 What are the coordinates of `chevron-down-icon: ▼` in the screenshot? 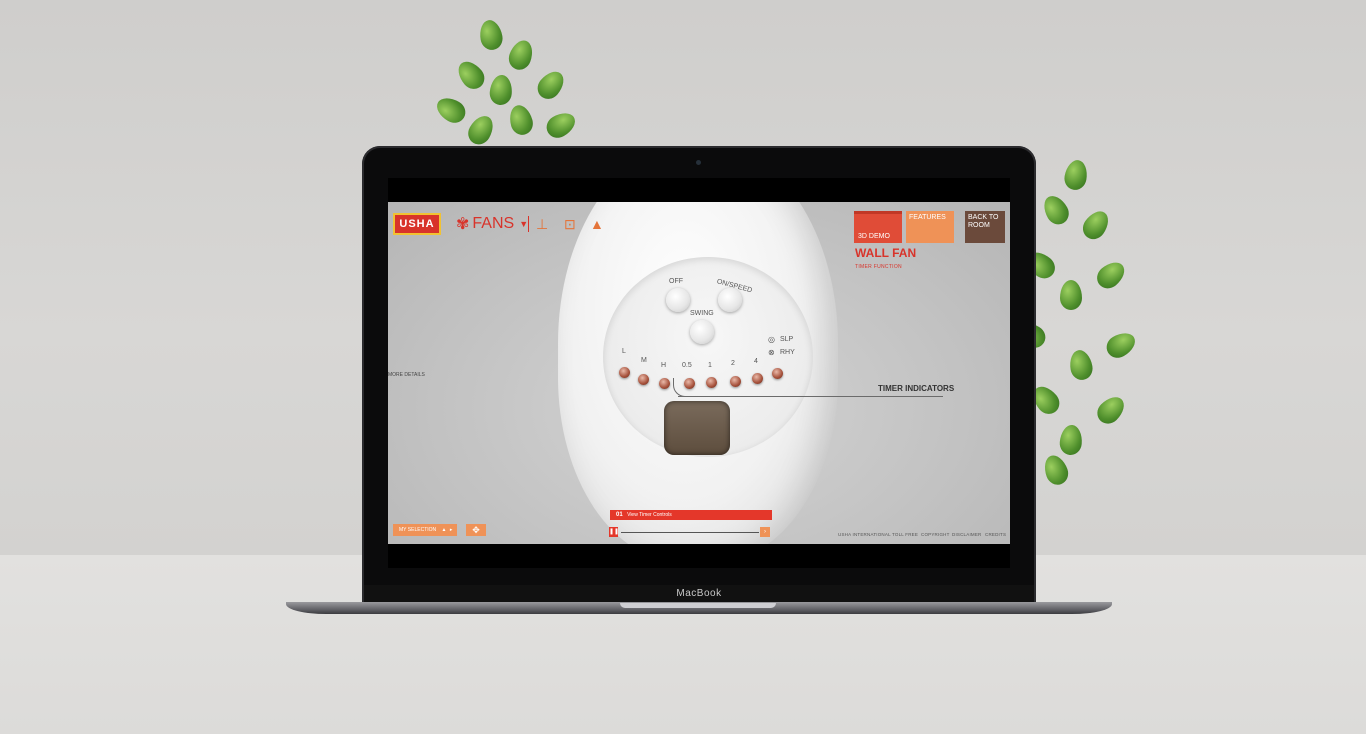 It's located at (524, 224).